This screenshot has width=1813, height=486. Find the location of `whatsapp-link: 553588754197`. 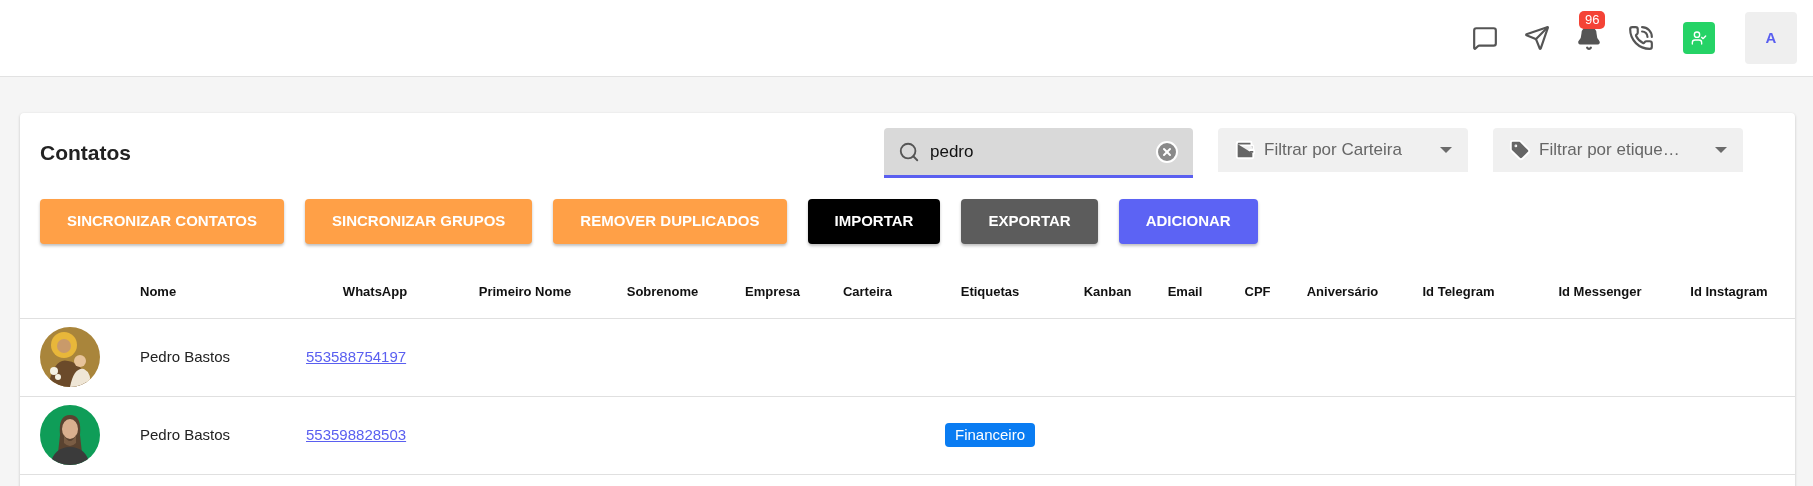

whatsapp-link: 553588754197 is located at coordinates (356, 356).